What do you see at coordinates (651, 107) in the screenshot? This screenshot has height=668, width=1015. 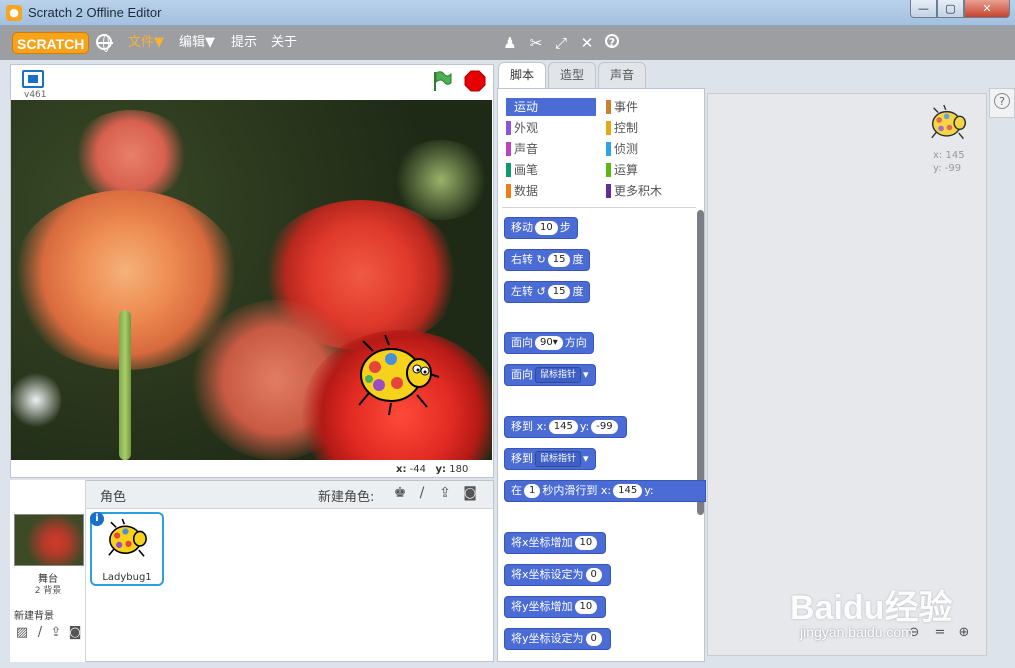 I see `category-events: 事件` at bounding box center [651, 107].